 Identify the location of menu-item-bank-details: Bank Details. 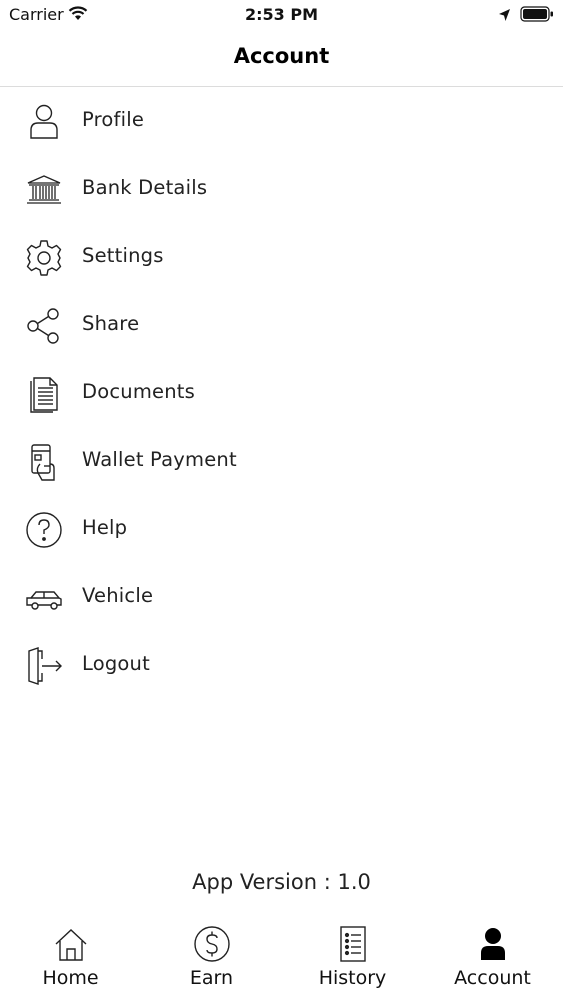
(281, 189).